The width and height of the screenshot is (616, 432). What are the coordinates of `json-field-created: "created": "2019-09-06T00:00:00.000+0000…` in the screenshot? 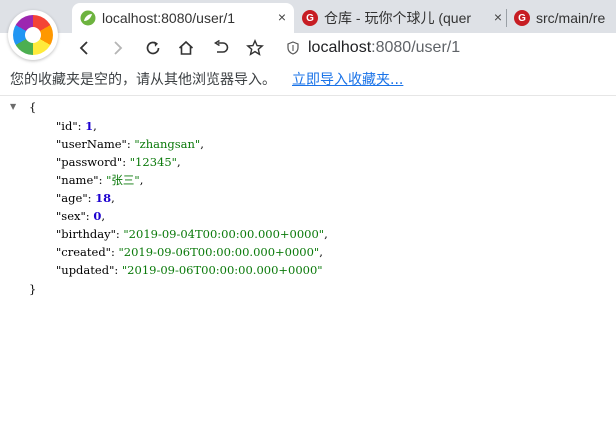 It's located at (189, 252).